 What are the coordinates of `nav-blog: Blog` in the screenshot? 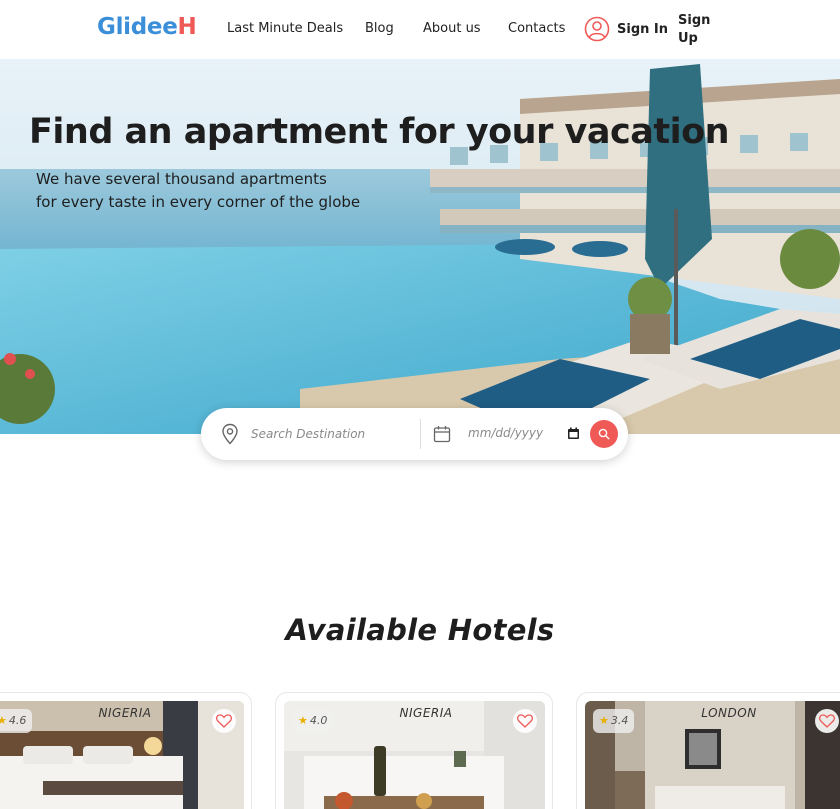 It's located at (379, 28).